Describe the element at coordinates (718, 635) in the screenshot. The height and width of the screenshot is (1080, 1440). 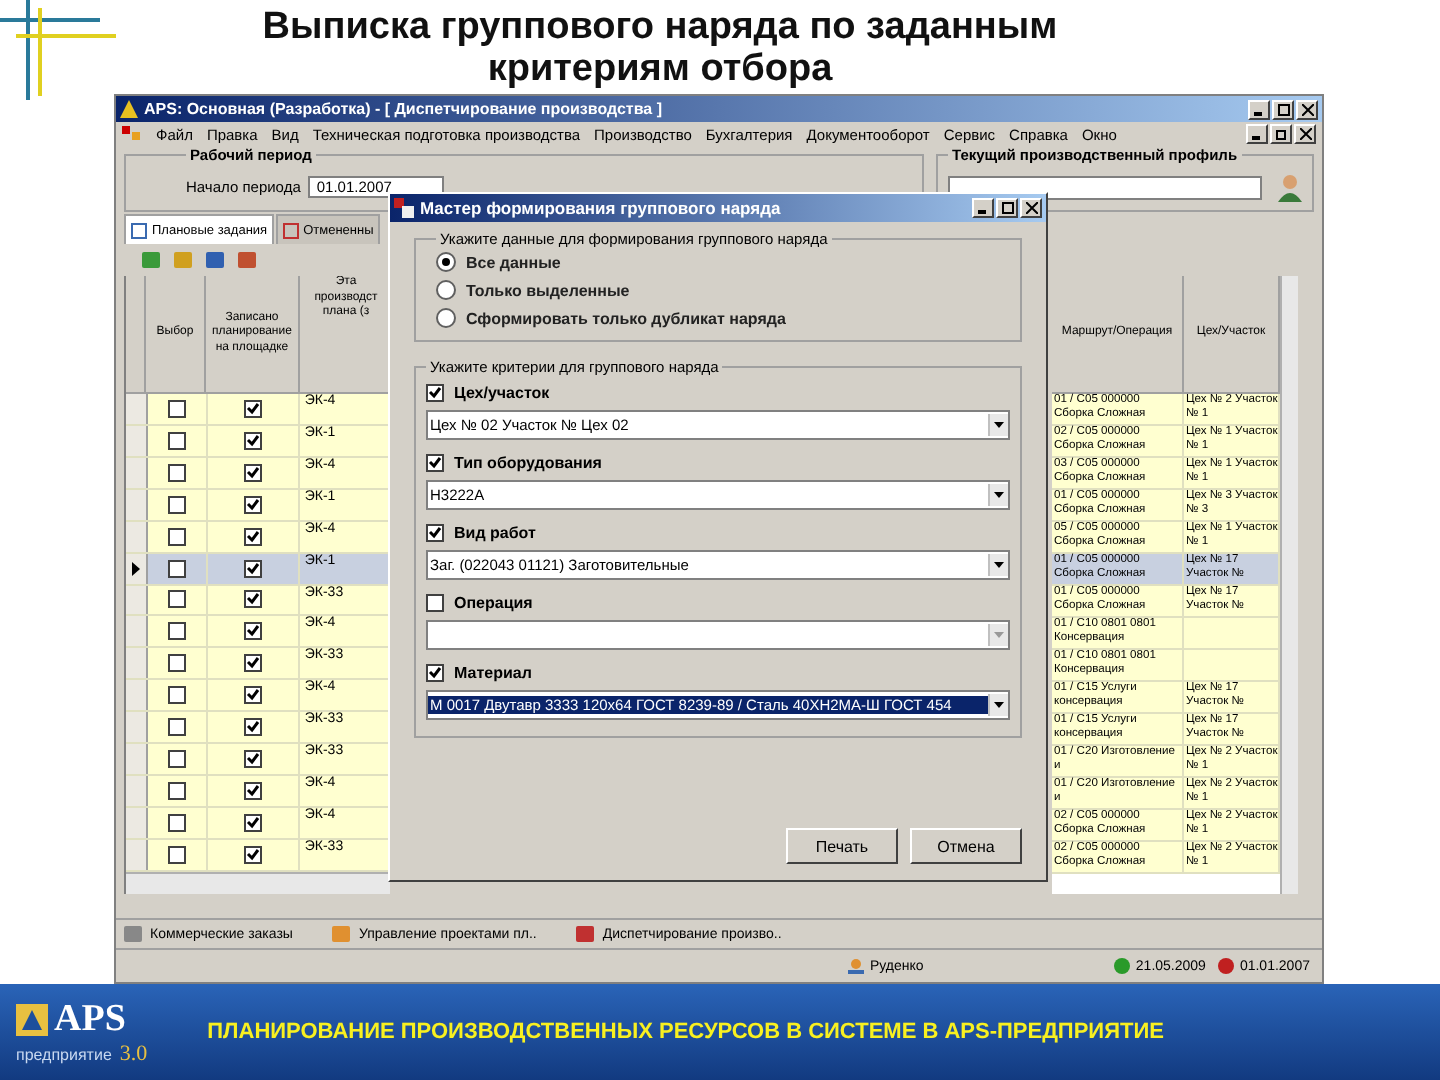
I see `combo-box` at that location.